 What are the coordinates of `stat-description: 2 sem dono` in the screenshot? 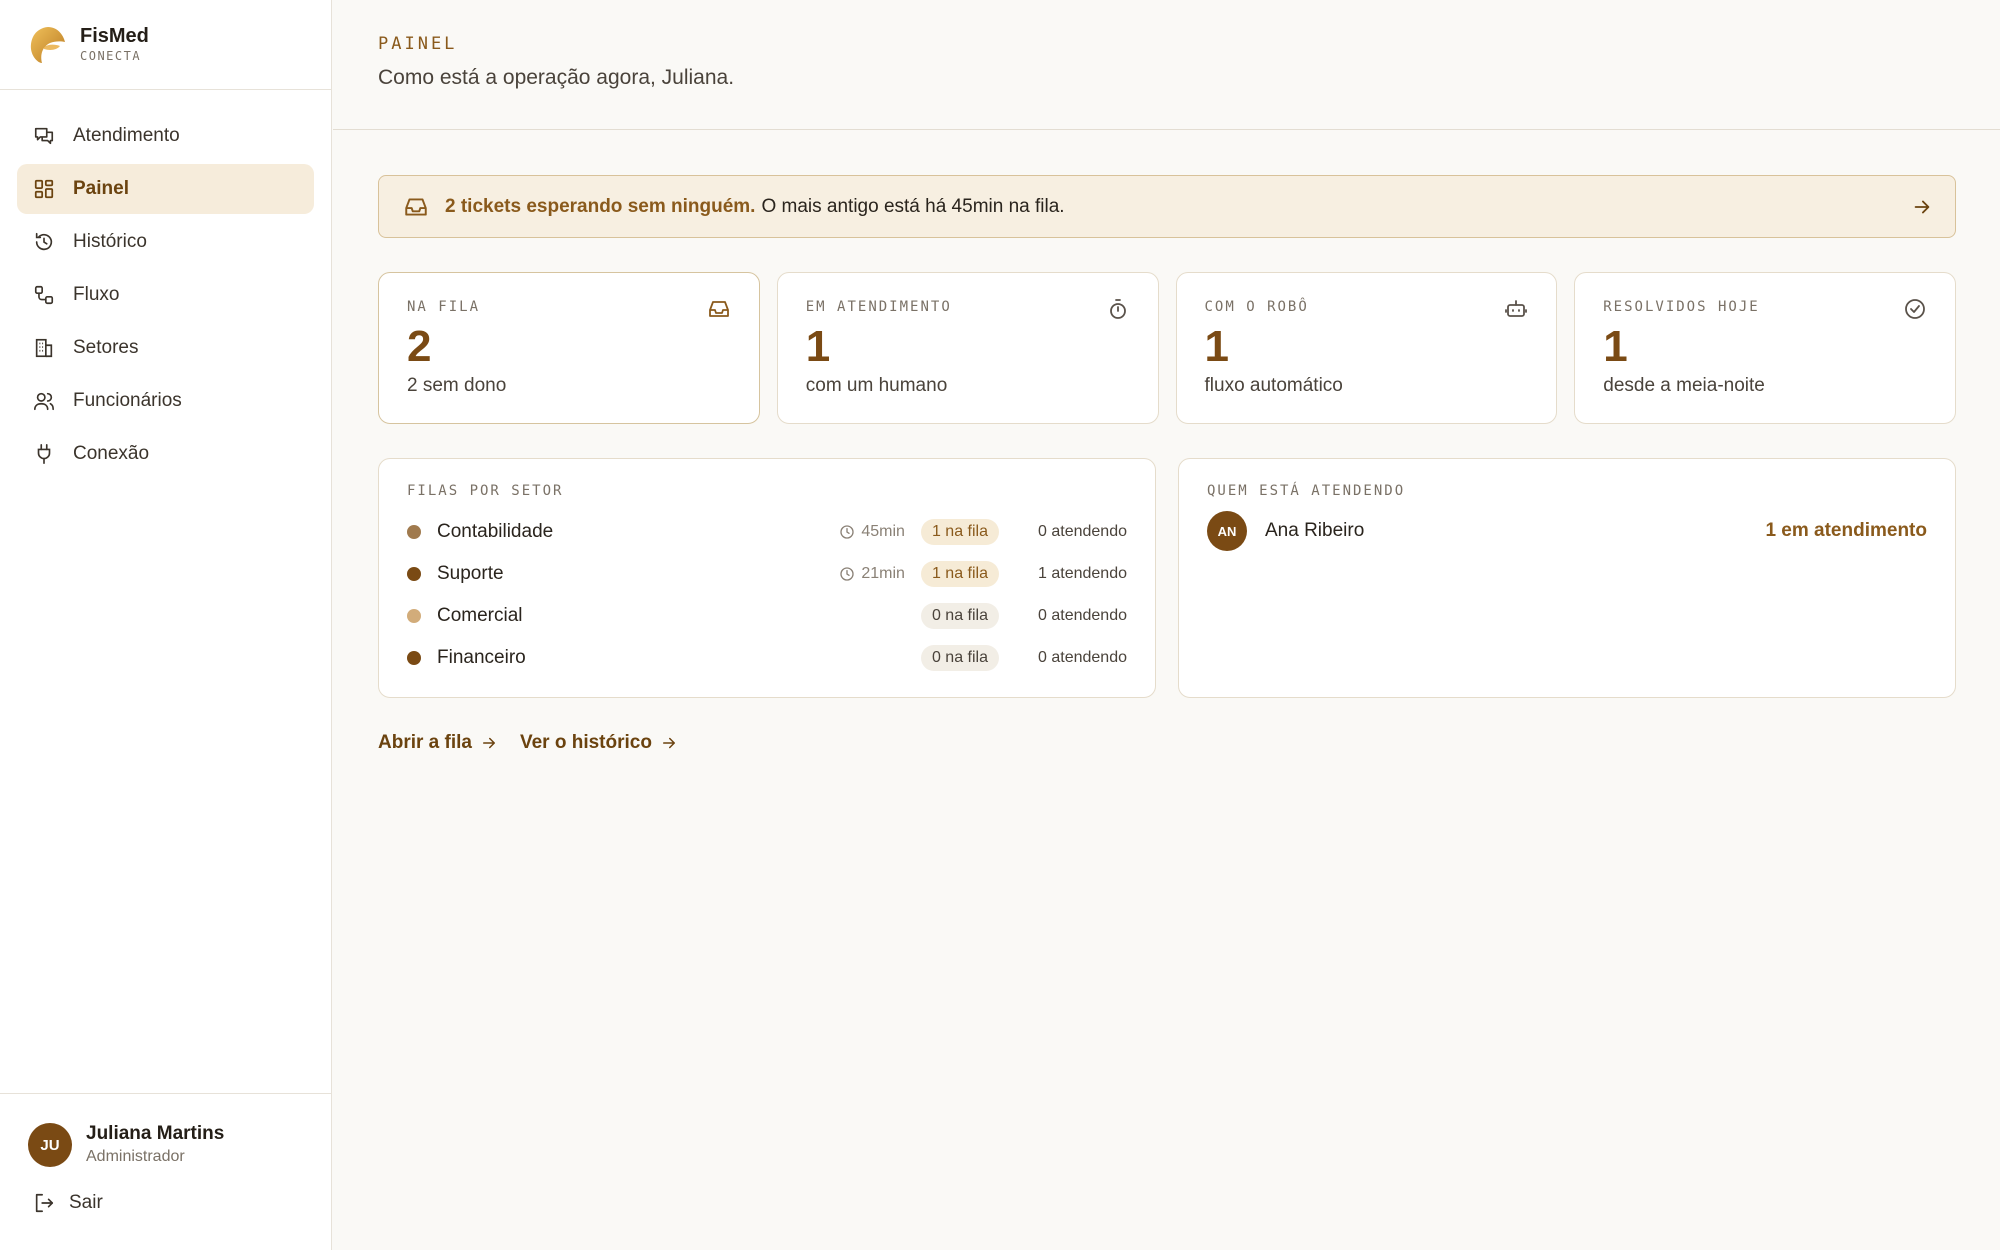 It's located at (457, 385).